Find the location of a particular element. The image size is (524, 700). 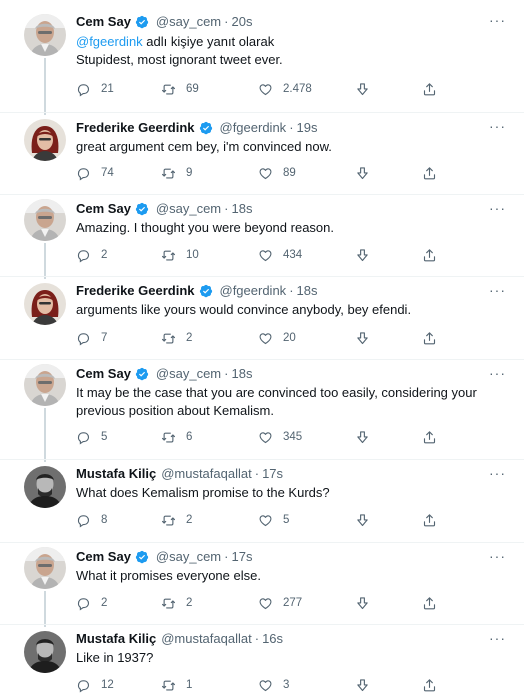

reply-button: 7 is located at coordinates (91, 338).